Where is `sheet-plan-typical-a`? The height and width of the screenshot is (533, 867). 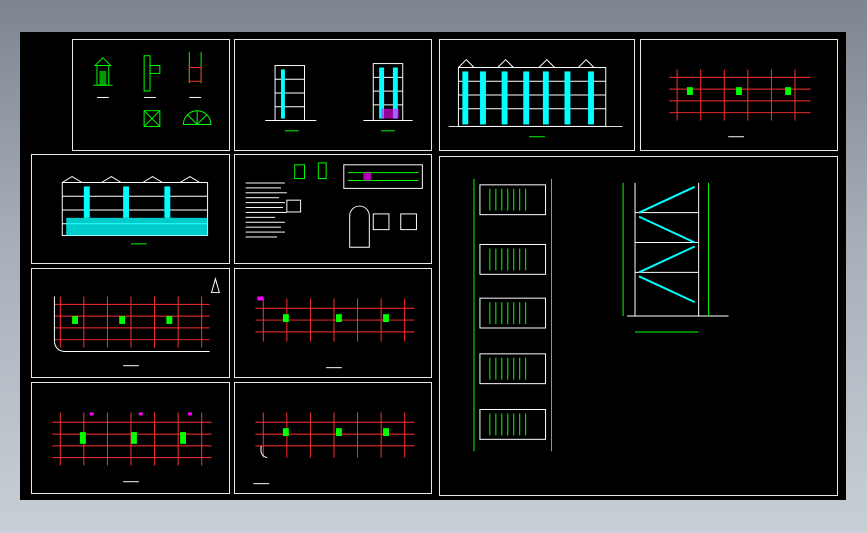 sheet-plan-typical-a is located at coordinates (333, 323).